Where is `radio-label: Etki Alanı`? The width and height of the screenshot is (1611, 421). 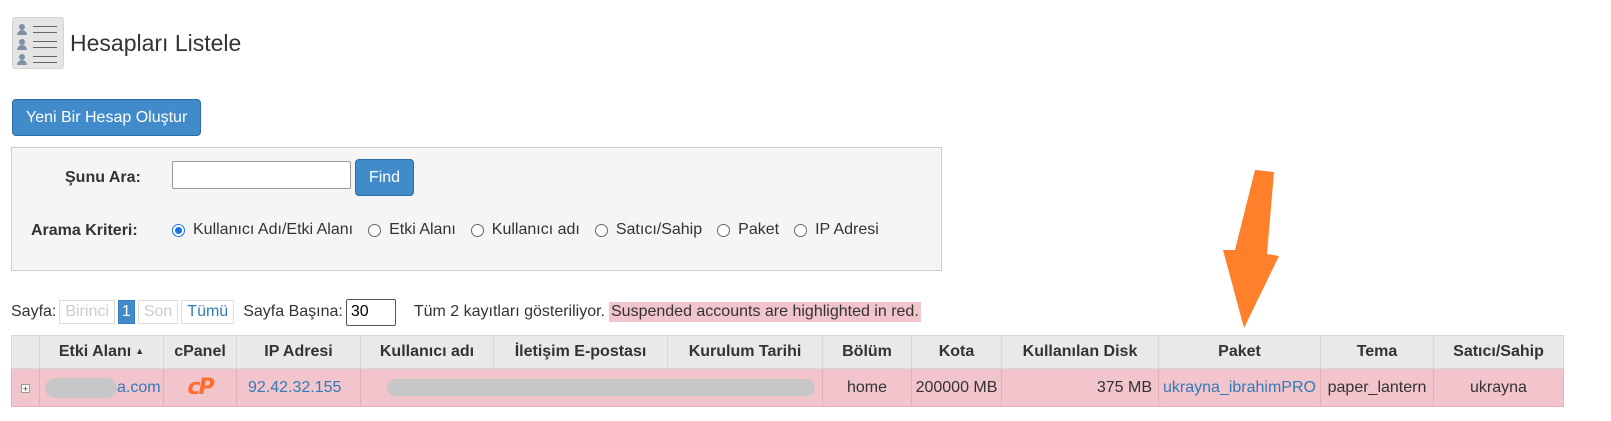
radio-label: Etki Alanı is located at coordinates (422, 229).